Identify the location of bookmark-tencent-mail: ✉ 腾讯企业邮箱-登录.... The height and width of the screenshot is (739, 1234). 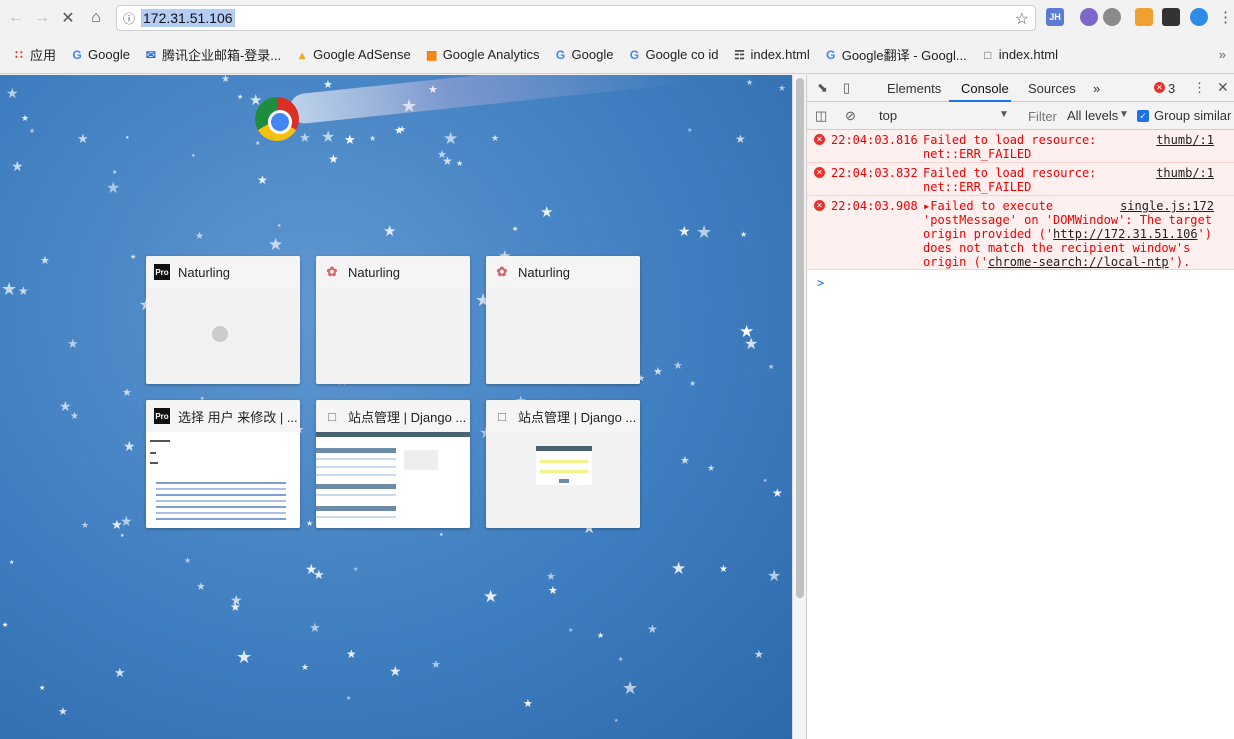
(212, 54).